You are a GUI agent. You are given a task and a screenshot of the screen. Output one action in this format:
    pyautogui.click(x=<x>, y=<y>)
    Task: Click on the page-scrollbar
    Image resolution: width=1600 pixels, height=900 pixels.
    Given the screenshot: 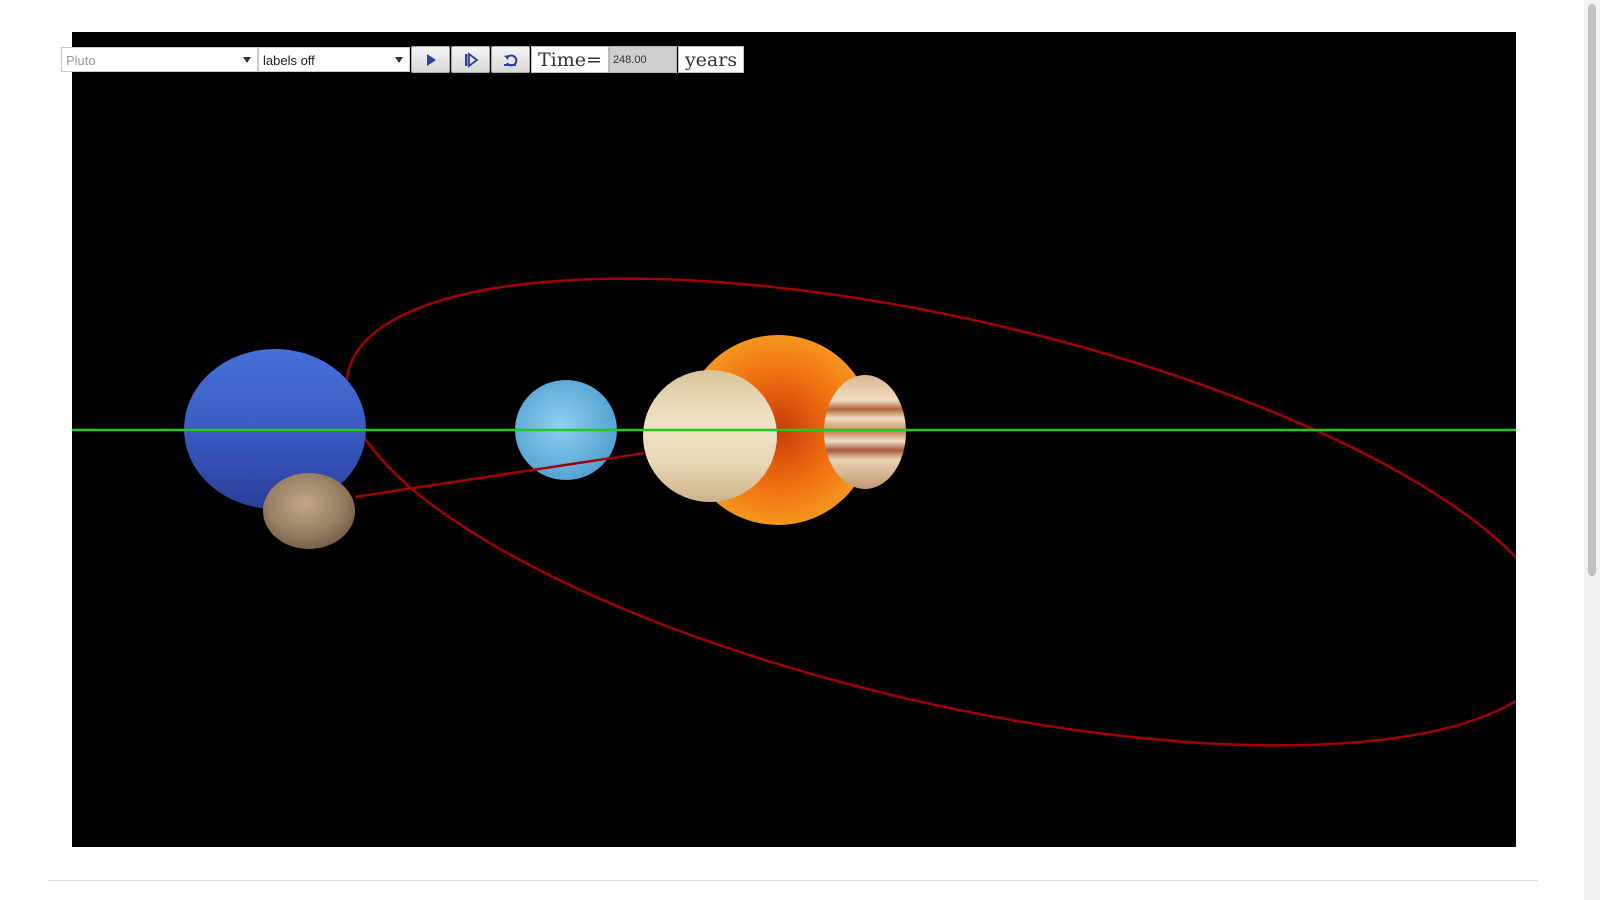 What is the action you would take?
    pyautogui.click(x=1592, y=450)
    